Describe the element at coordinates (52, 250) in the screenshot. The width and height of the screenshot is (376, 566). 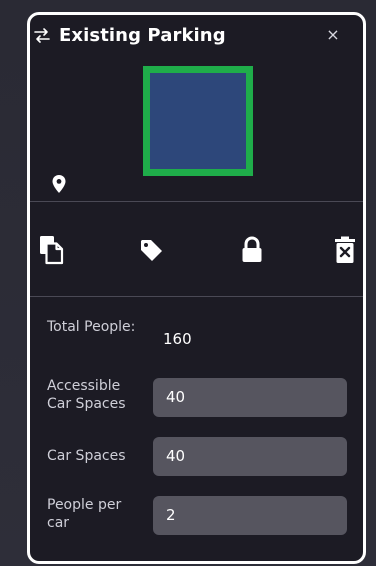
I see `copy-icon` at that location.